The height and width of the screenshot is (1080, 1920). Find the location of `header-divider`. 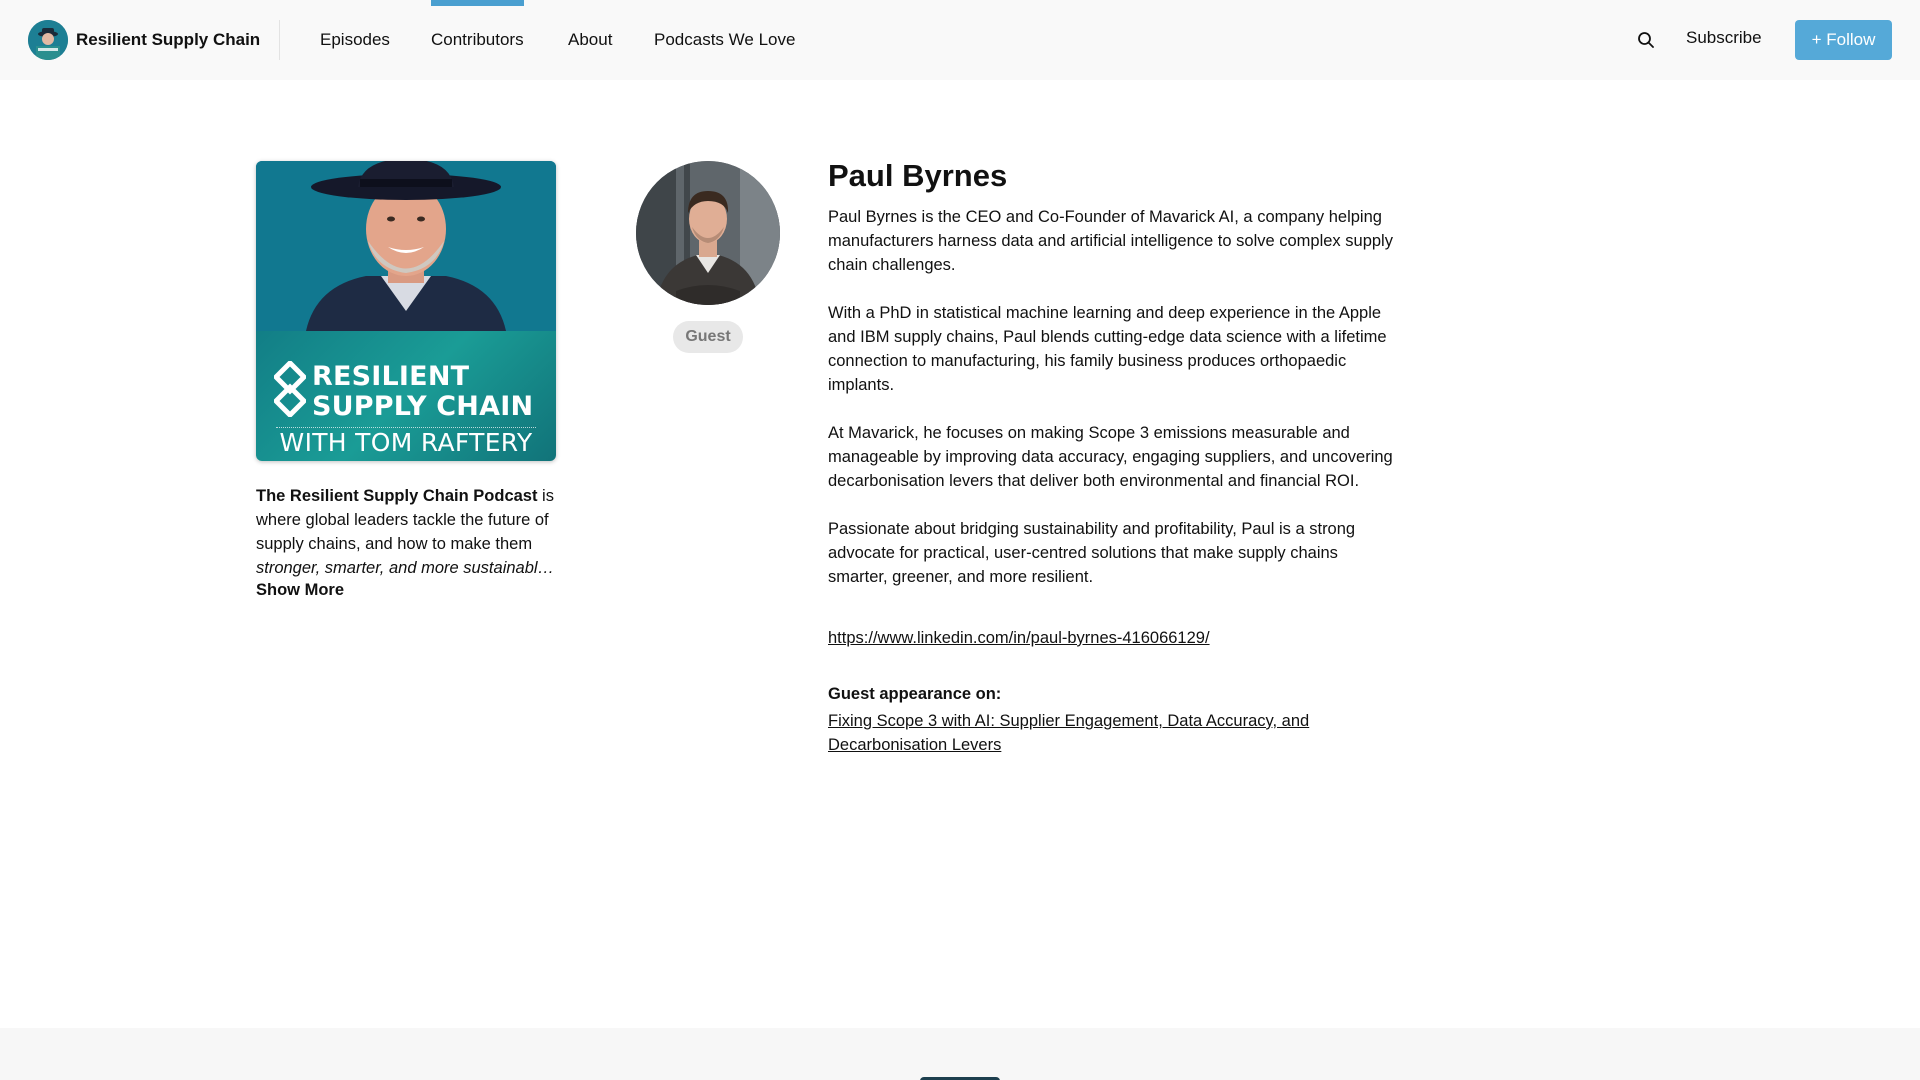

header-divider is located at coordinates (279, 40).